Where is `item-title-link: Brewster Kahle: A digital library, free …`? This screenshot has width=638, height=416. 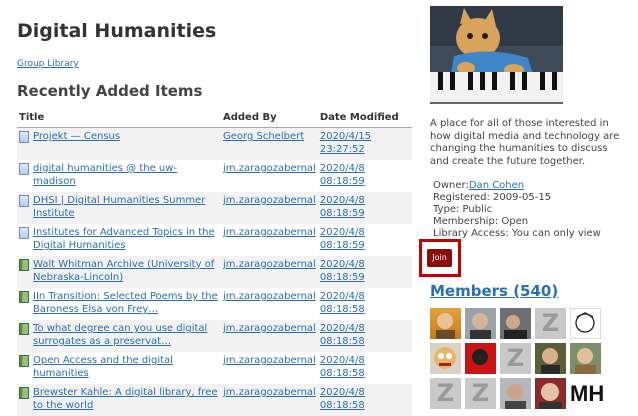 item-title-link: Brewster Kahle: A digital library, free … is located at coordinates (126, 399).